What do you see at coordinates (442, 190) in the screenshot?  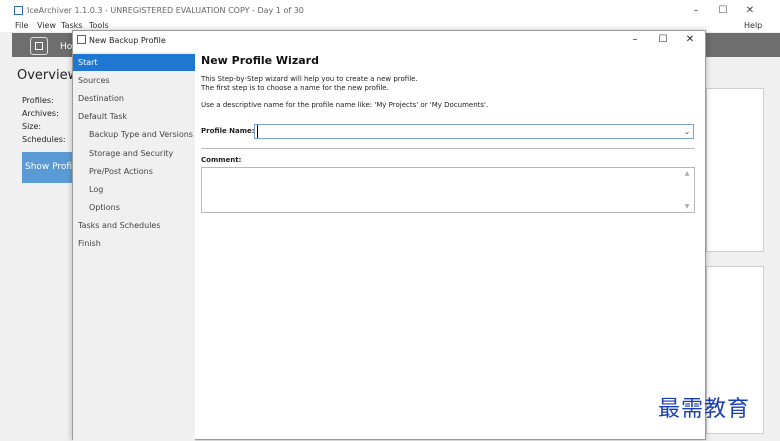 I see `comment-textarea` at bounding box center [442, 190].